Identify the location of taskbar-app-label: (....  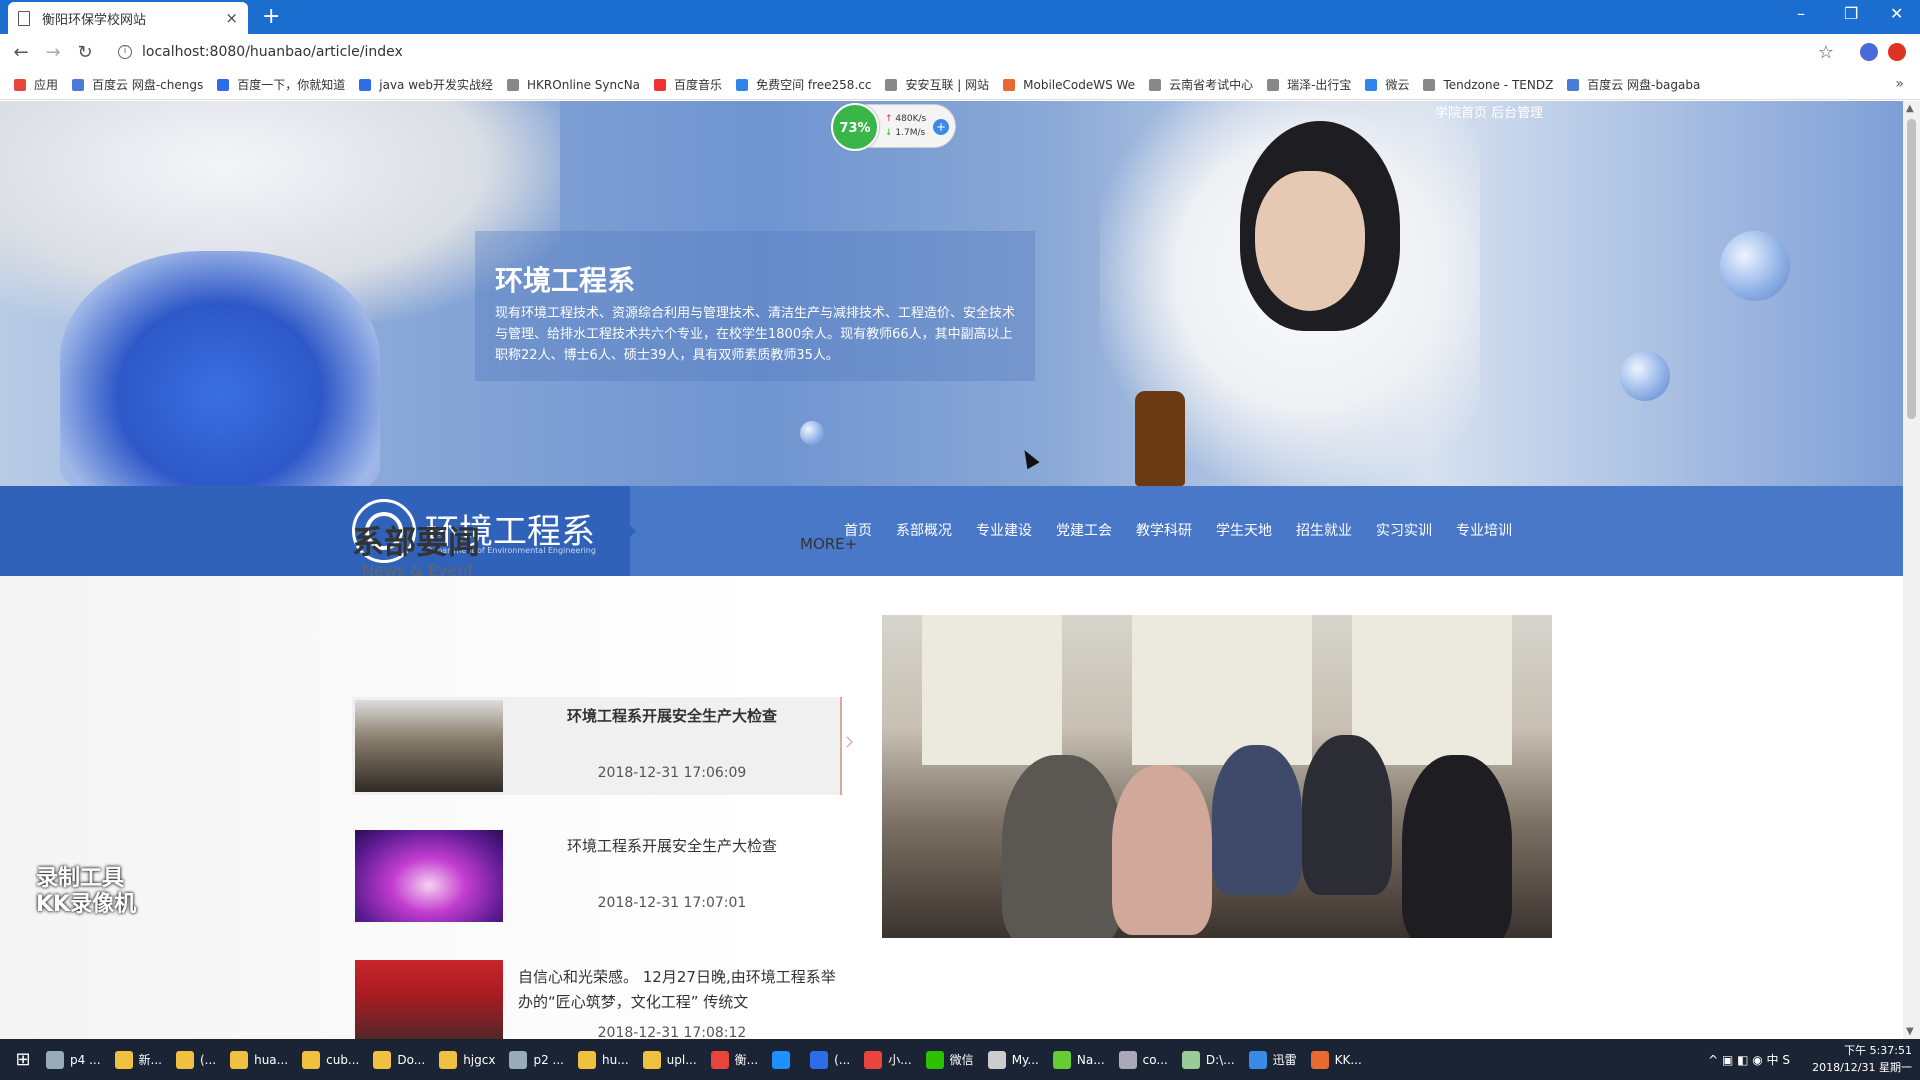
(842, 1059).